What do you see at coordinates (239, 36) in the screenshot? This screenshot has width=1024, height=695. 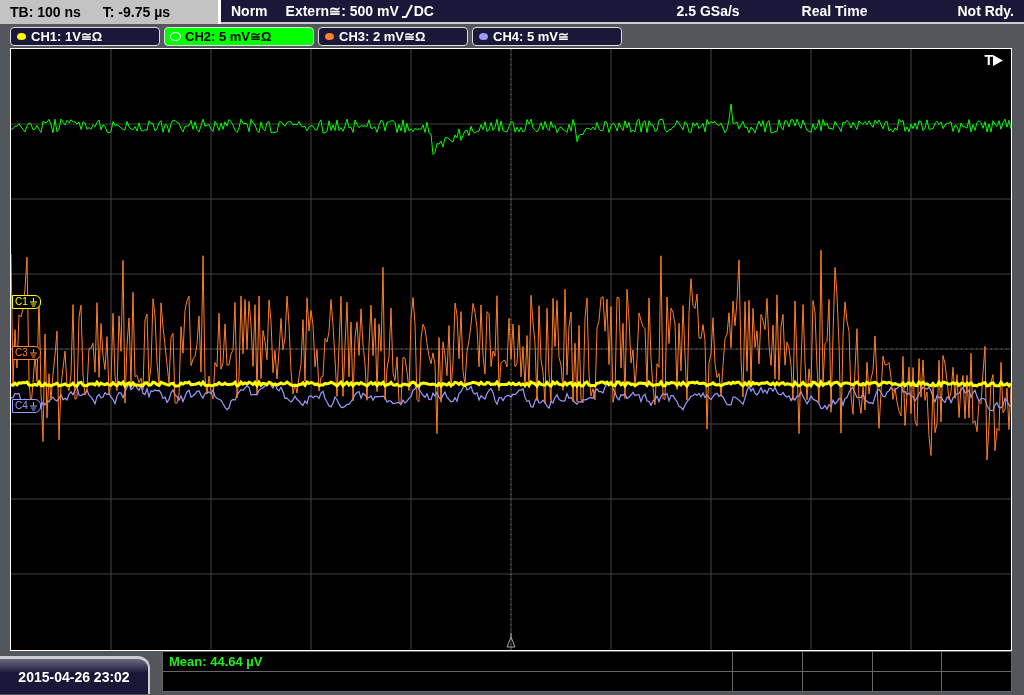 I see `channel-tab: CH2: 5 mV≅Ω` at bounding box center [239, 36].